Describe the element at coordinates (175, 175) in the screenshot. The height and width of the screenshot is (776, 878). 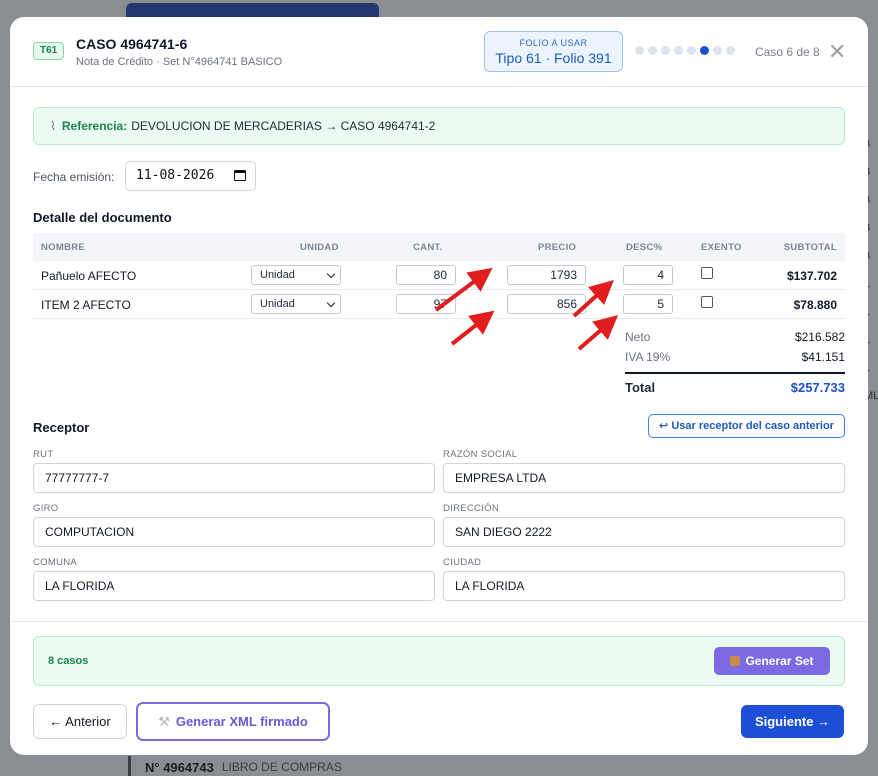
I see `date-value: 11-08-2026` at that location.